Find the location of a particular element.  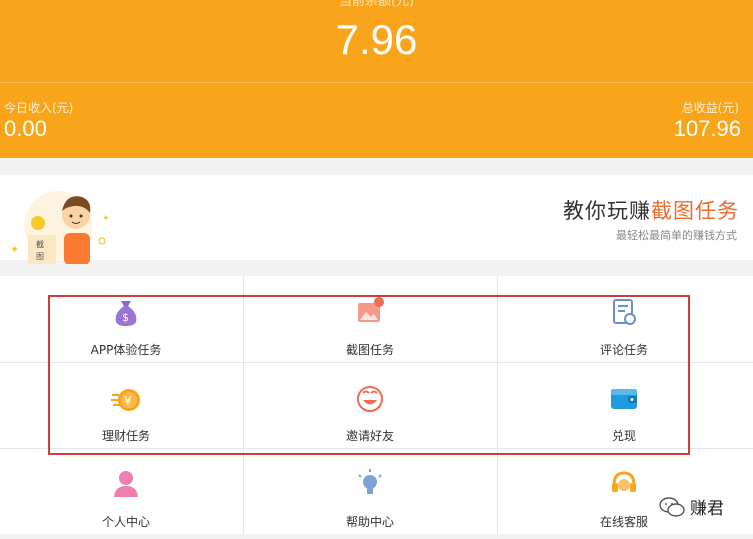

balance-value: 7.96 is located at coordinates (376, 39).